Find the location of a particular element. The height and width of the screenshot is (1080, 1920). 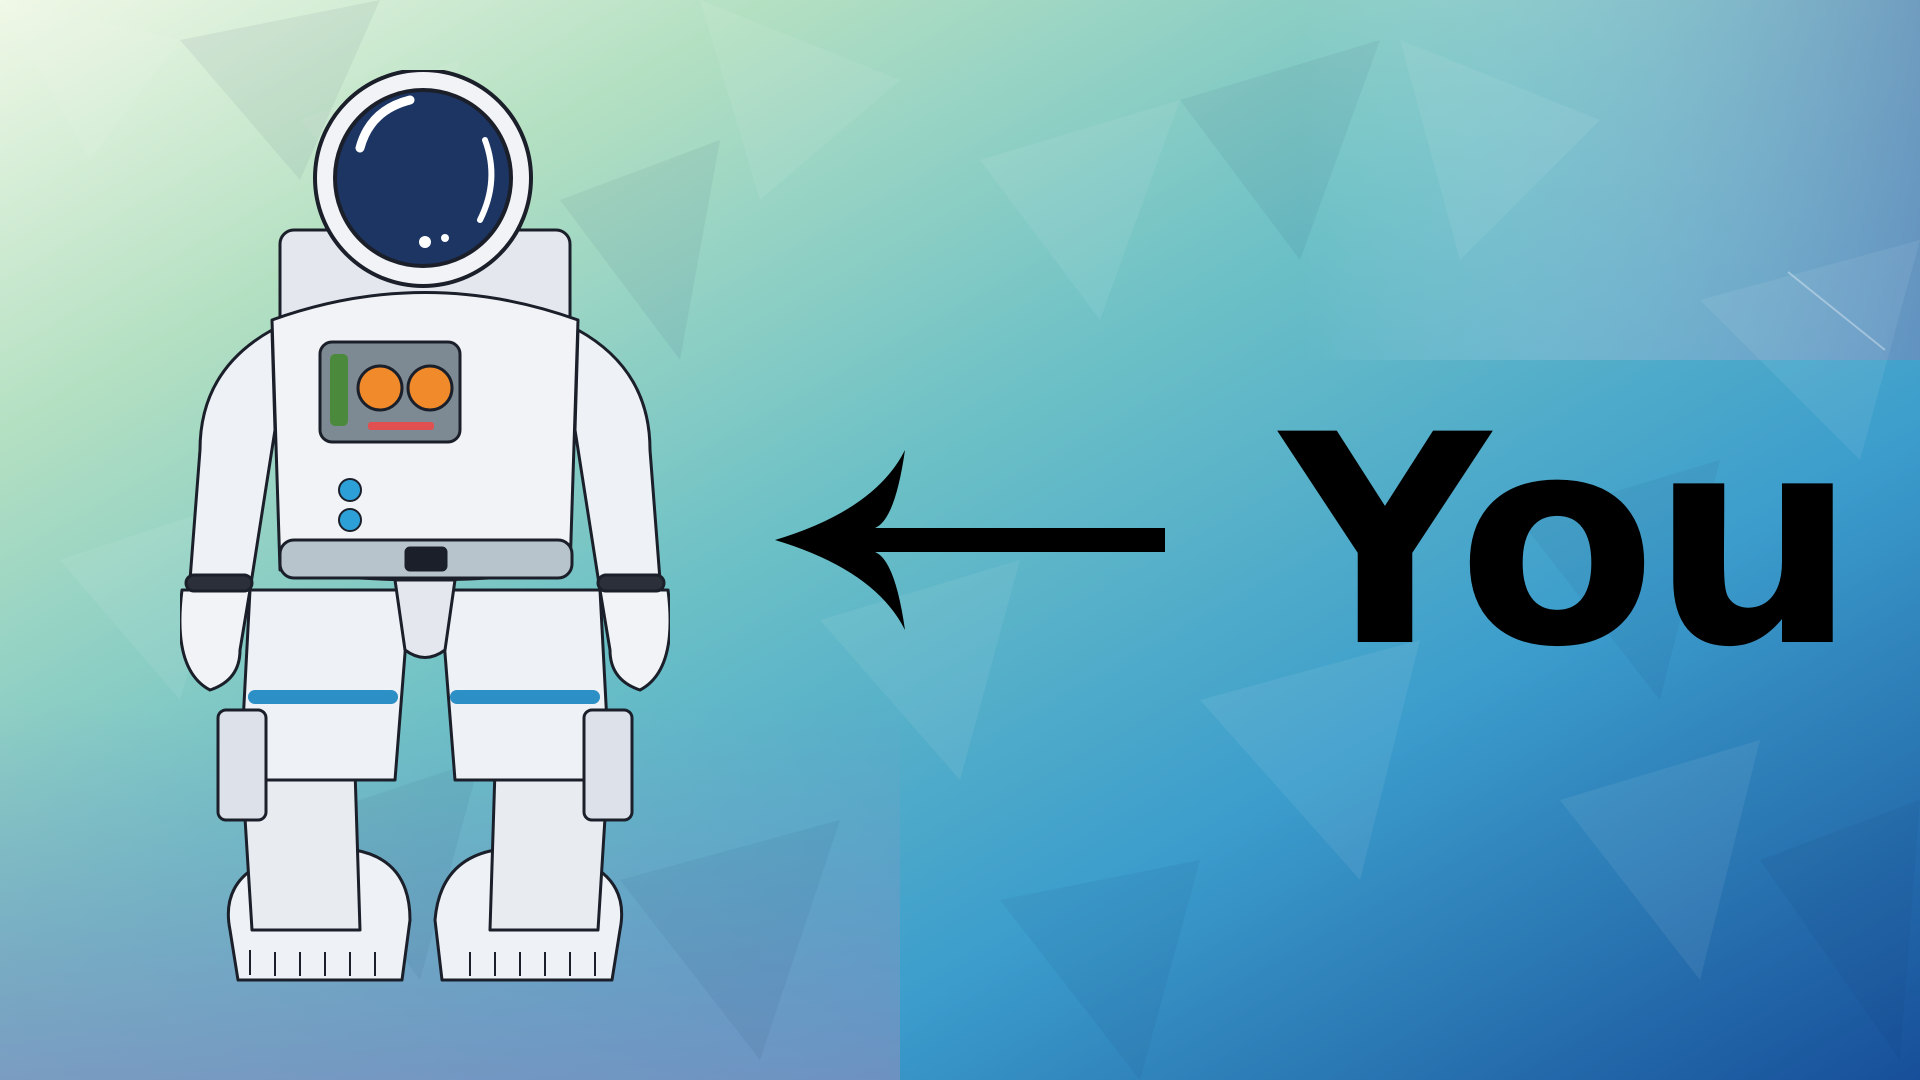

you-label: You is located at coordinates (1568, 542).